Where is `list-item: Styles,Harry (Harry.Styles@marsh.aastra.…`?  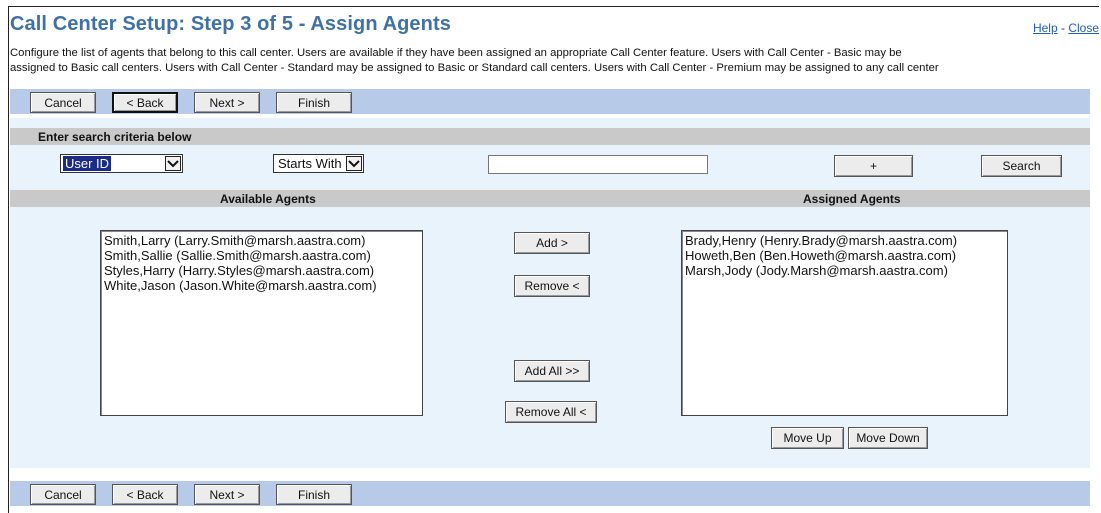 list-item: Styles,Harry (Harry.Styles@marsh.aastra.… is located at coordinates (261, 270).